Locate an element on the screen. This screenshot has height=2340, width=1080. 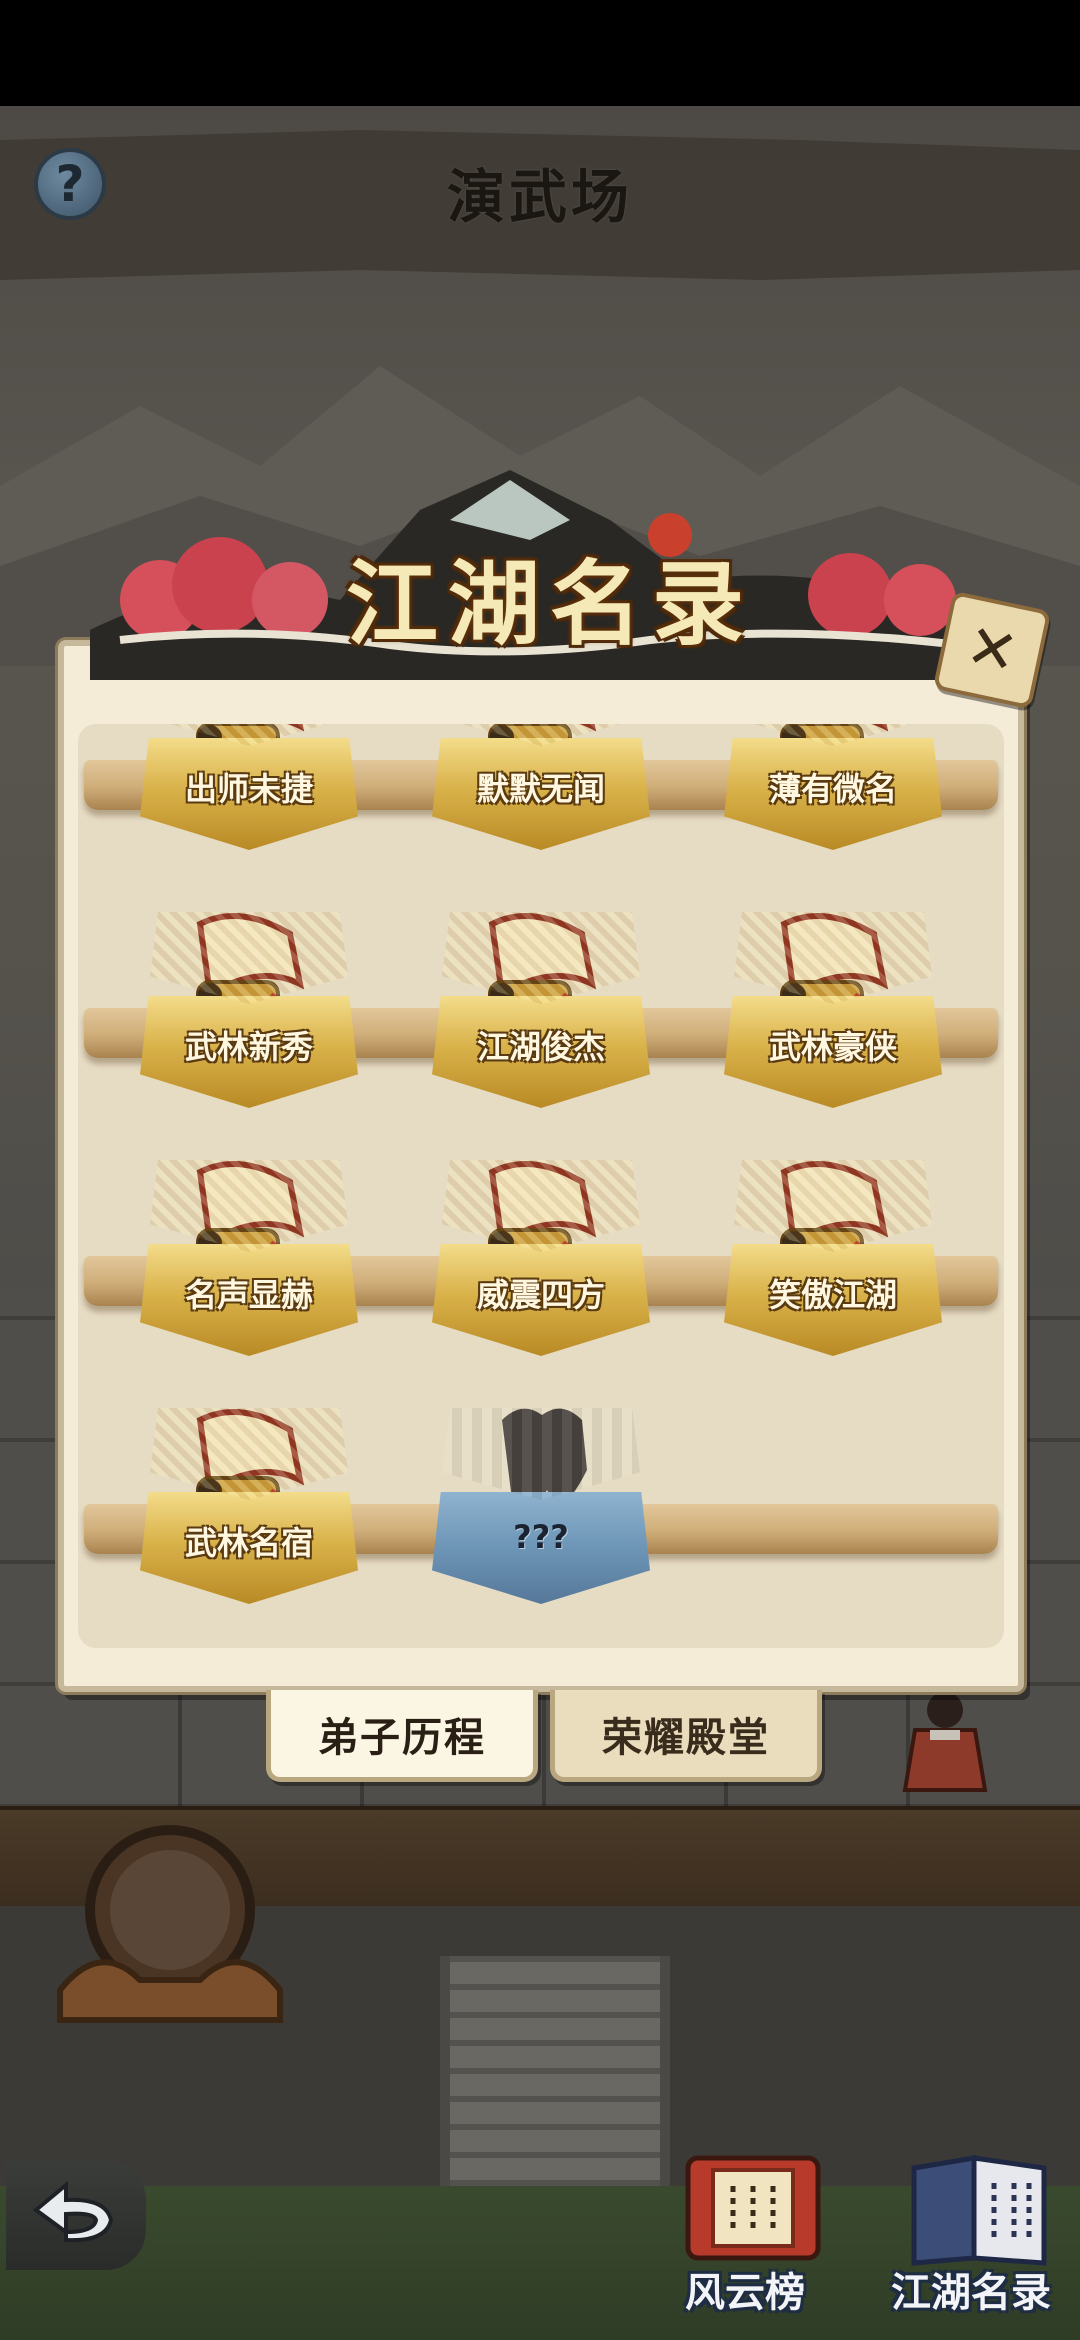
record-item: 武林名宿 is located at coordinates (249, 1505).